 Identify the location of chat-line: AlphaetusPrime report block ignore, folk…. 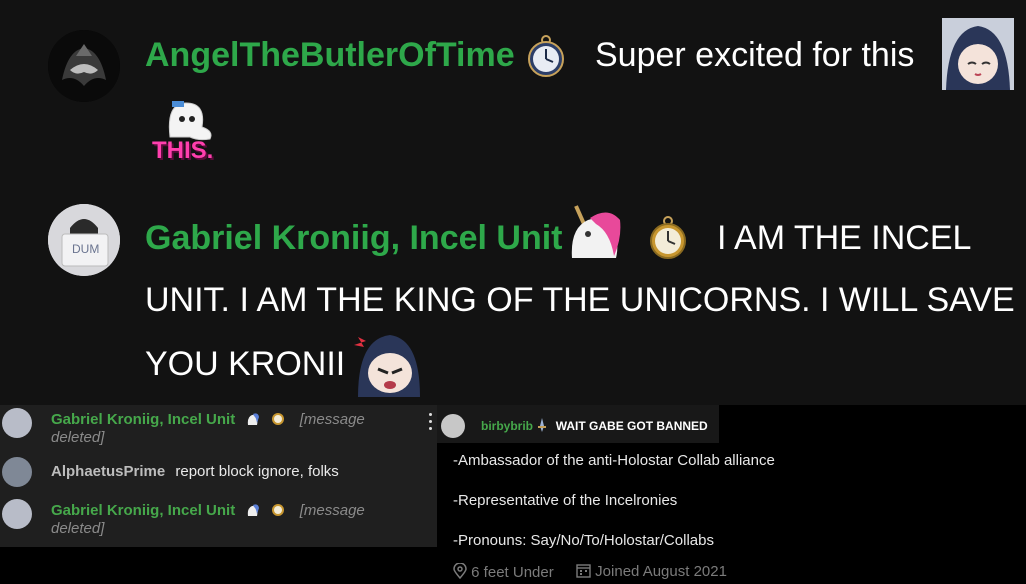
(195, 471).